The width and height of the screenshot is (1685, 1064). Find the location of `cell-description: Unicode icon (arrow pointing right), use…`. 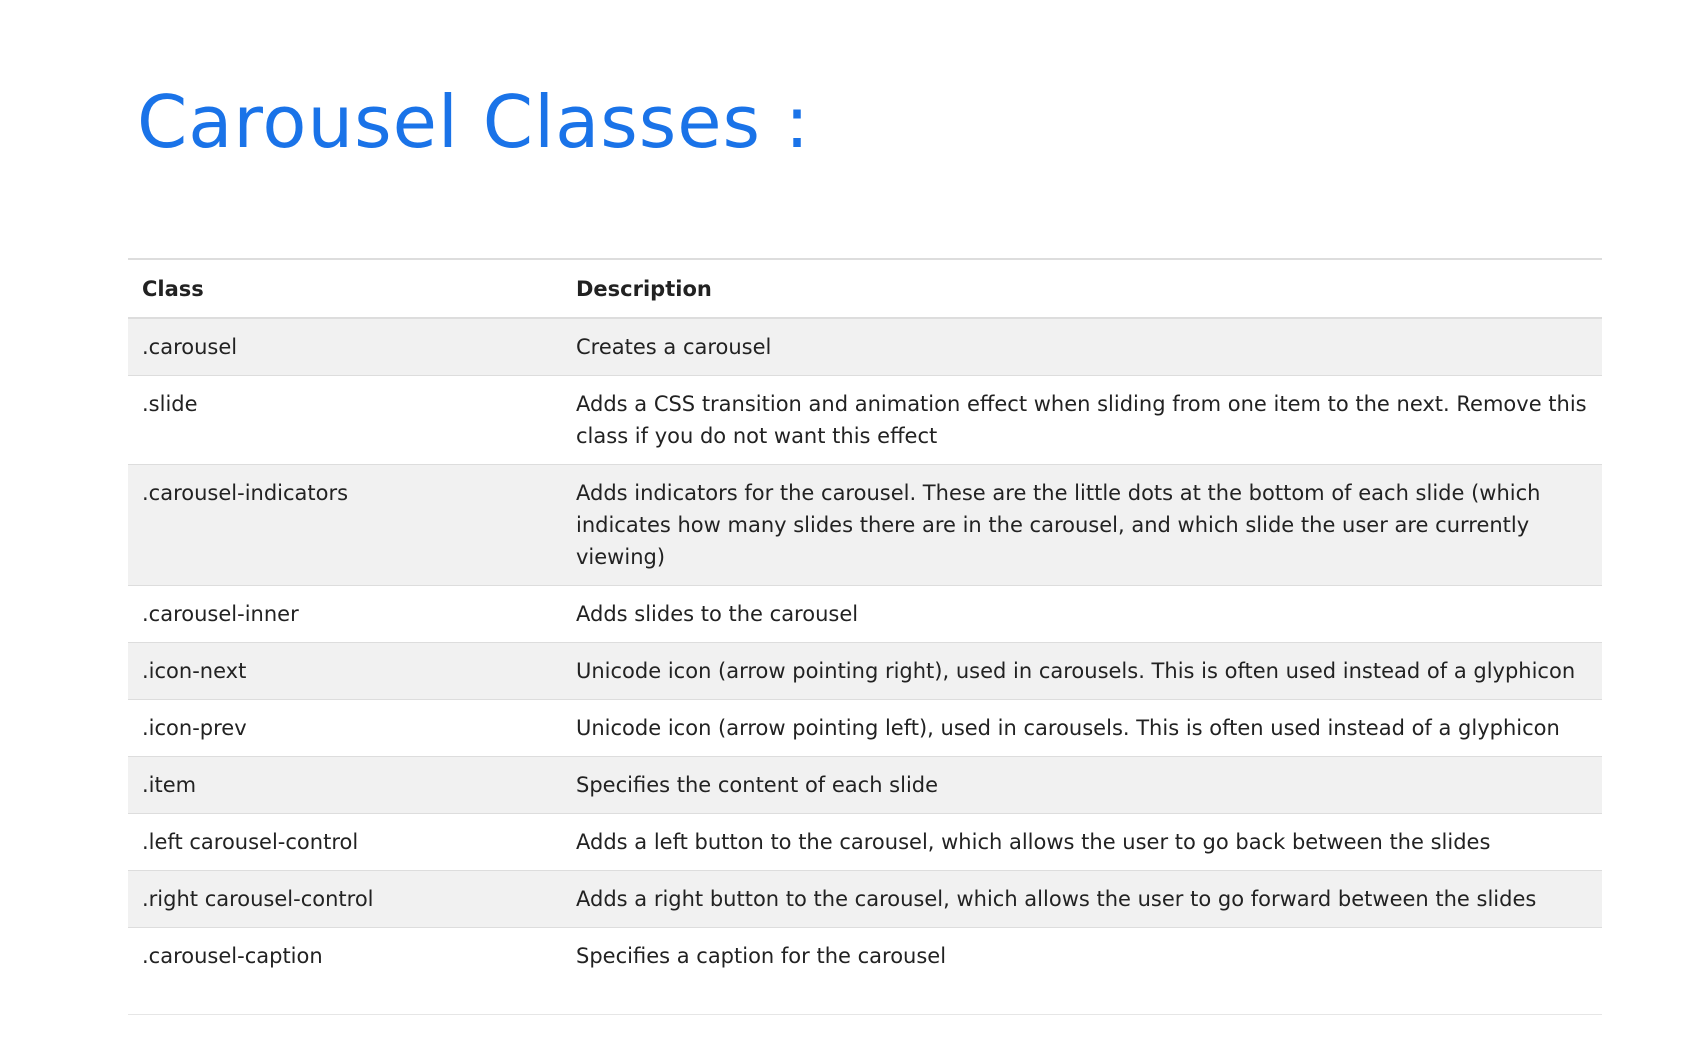

cell-description: Unicode icon (arrow pointing right), use… is located at coordinates (1082, 671).